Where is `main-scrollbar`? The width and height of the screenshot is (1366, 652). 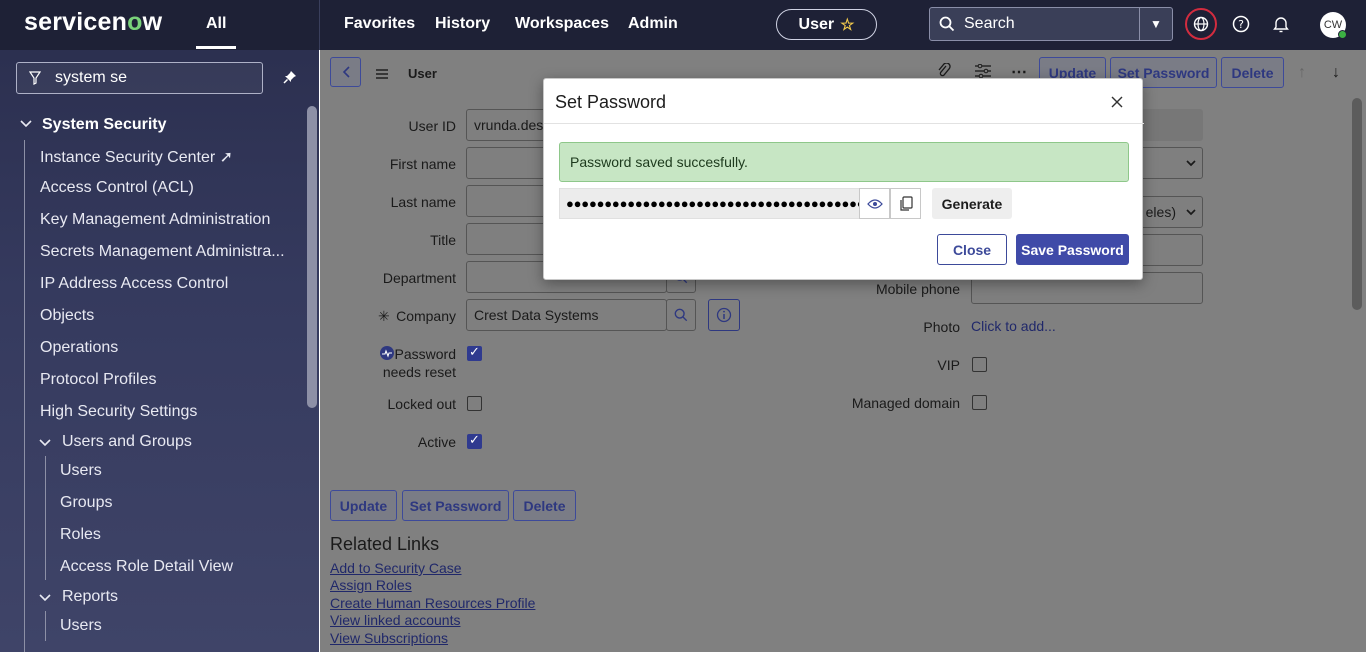 main-scrollbar is located at coordinates (1357, 204).